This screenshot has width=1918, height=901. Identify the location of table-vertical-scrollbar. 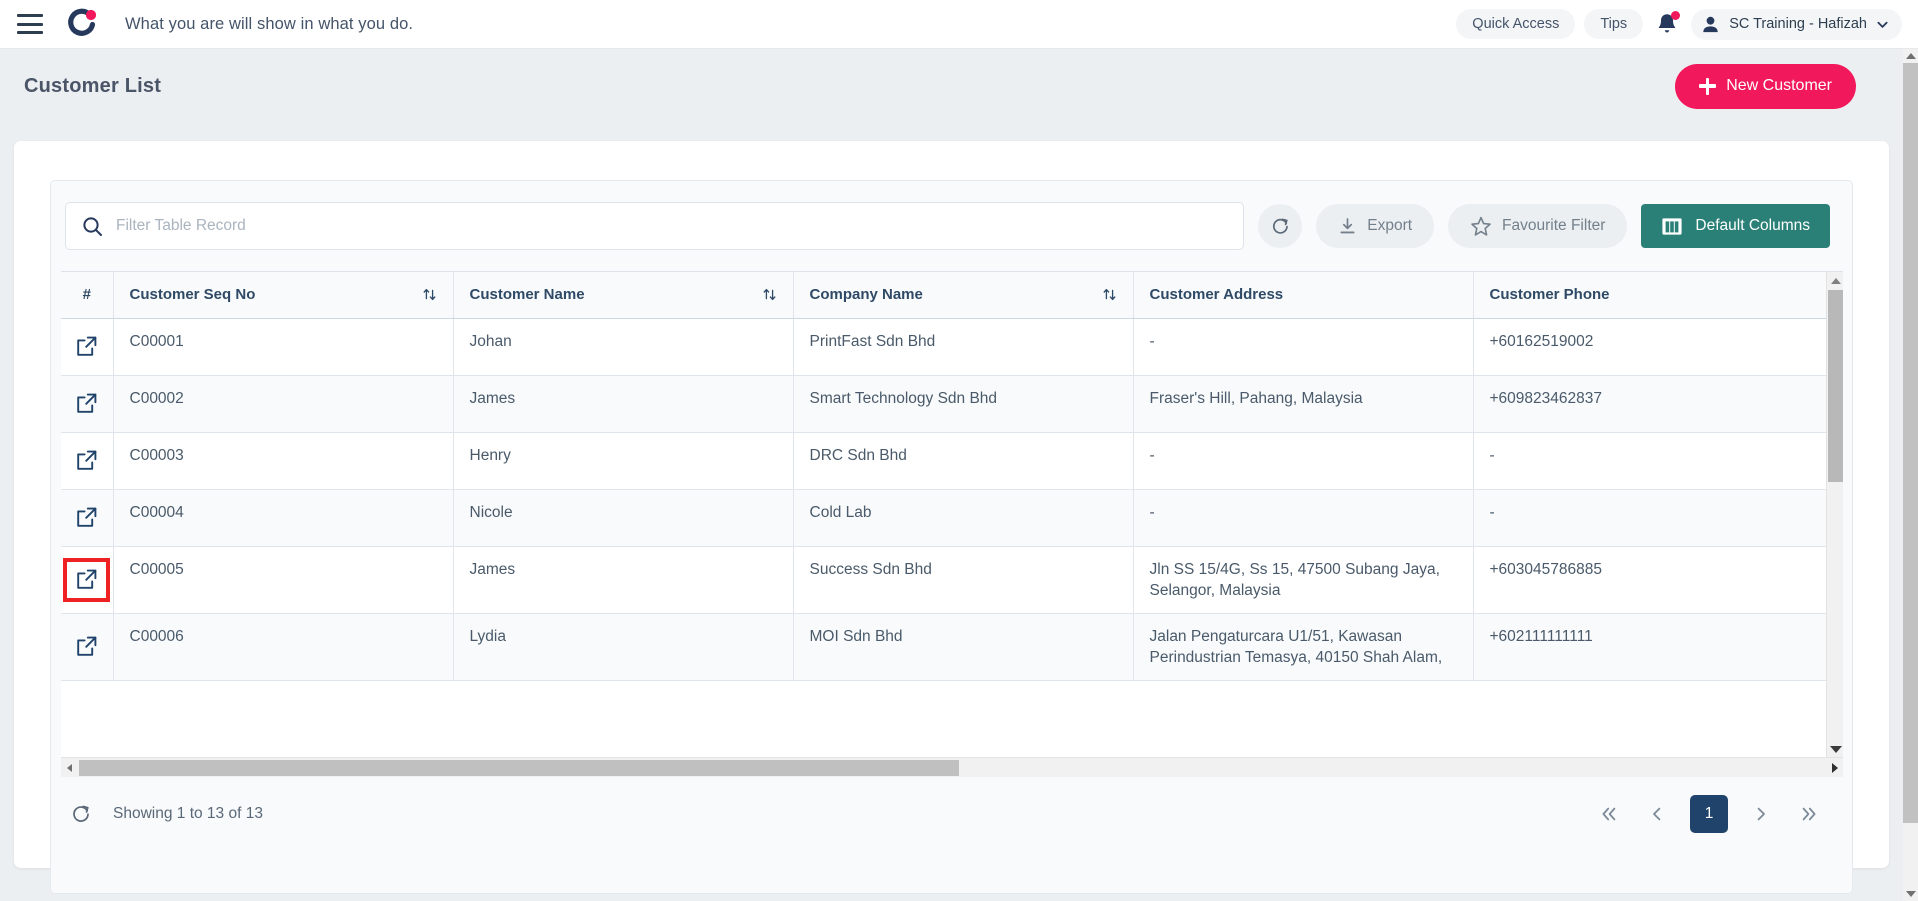
(1834, 514).